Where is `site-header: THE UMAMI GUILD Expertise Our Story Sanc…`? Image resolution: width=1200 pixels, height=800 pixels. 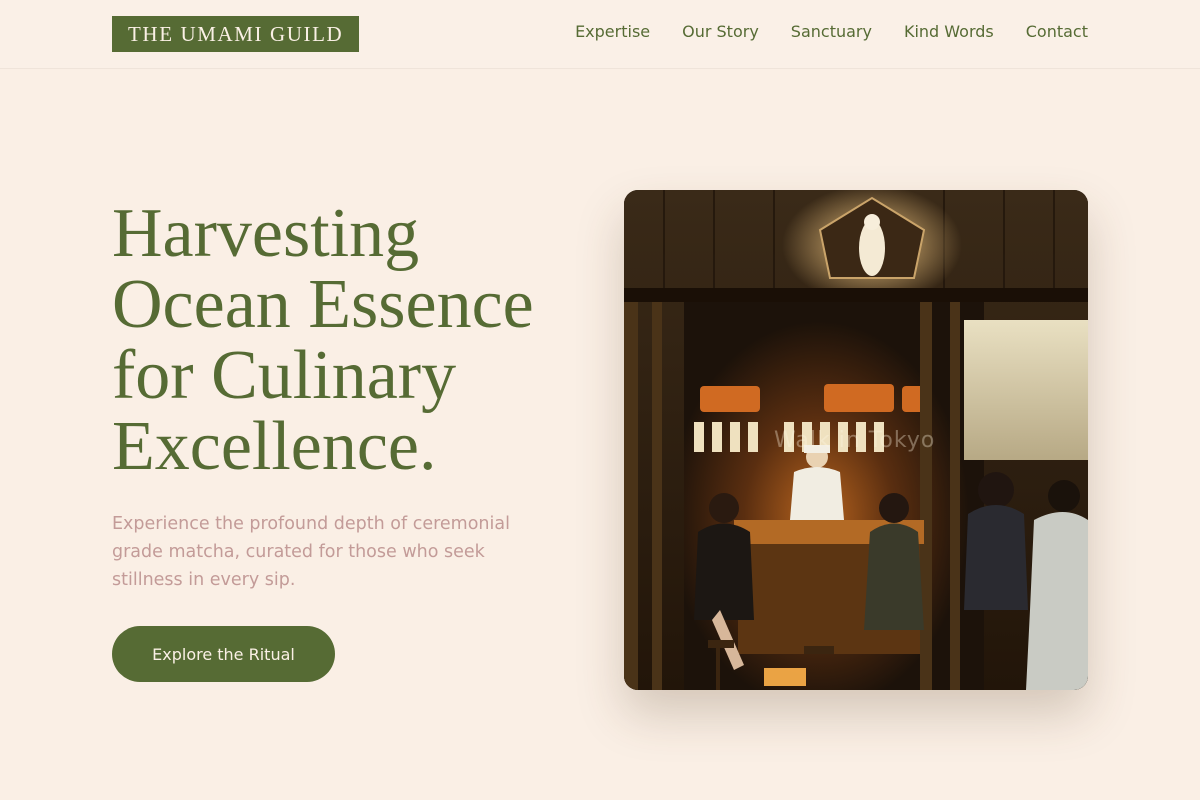
site-header: THE UMAMI GUILD Expertise Our Story Sanc… is located at coordinates (600, 34).